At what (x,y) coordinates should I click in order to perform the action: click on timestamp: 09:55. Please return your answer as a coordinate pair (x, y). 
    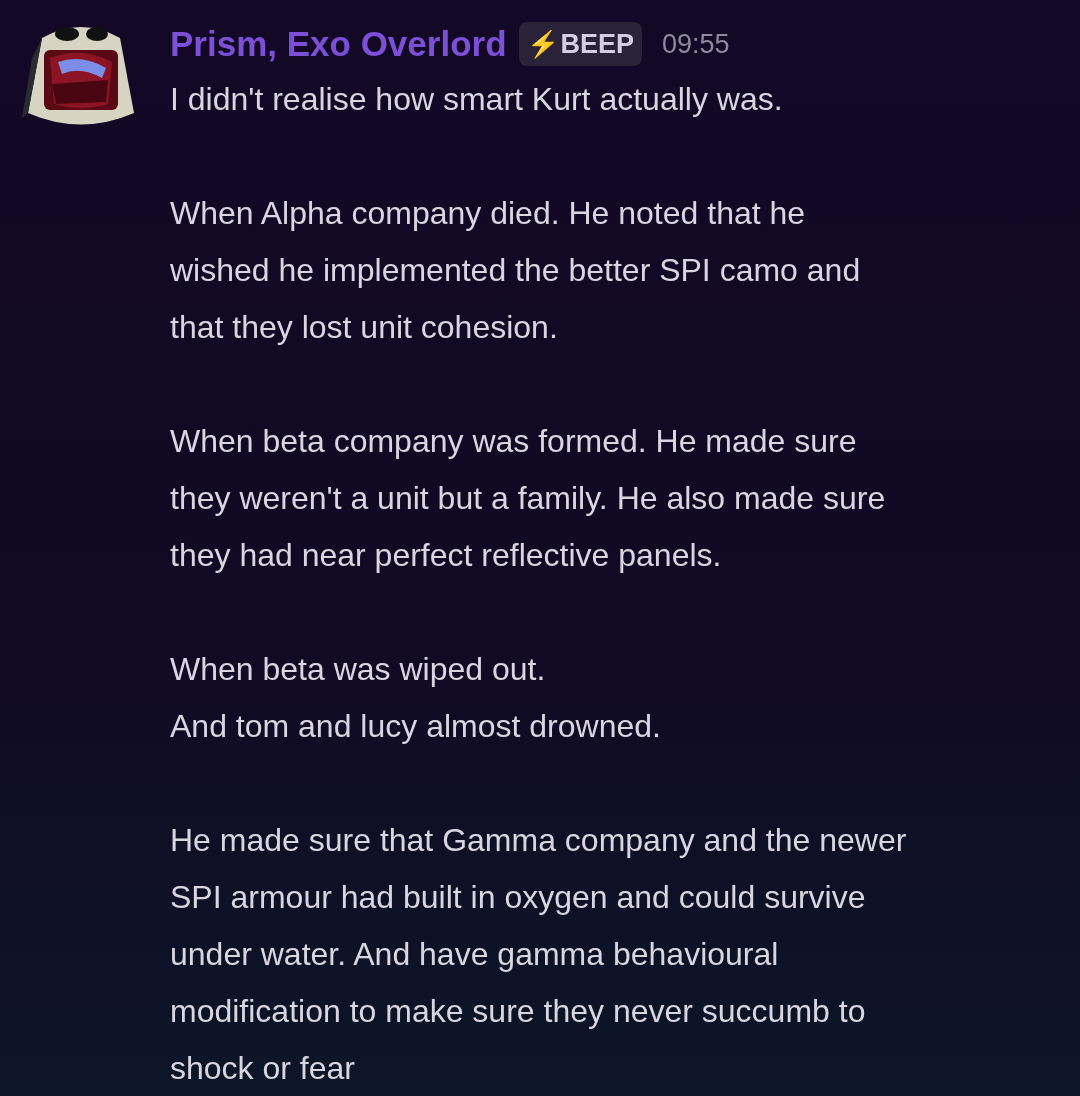
    Looking at the image, I should click on (696, 44).